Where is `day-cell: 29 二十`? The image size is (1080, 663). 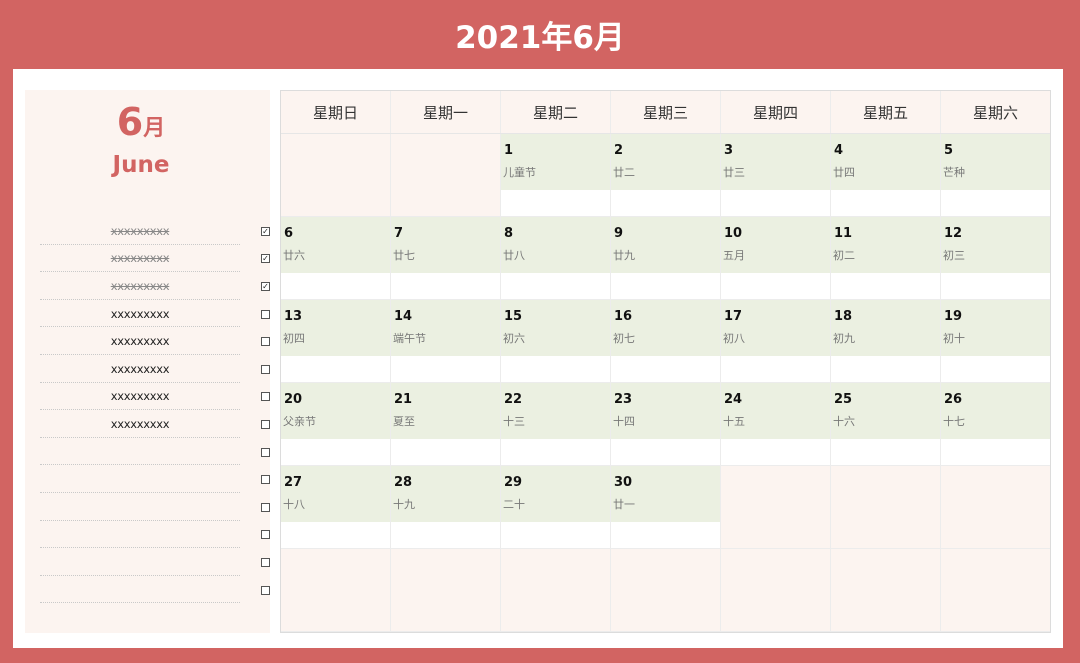 day-cell: 29 二十 is located at coordinates (556, 507).